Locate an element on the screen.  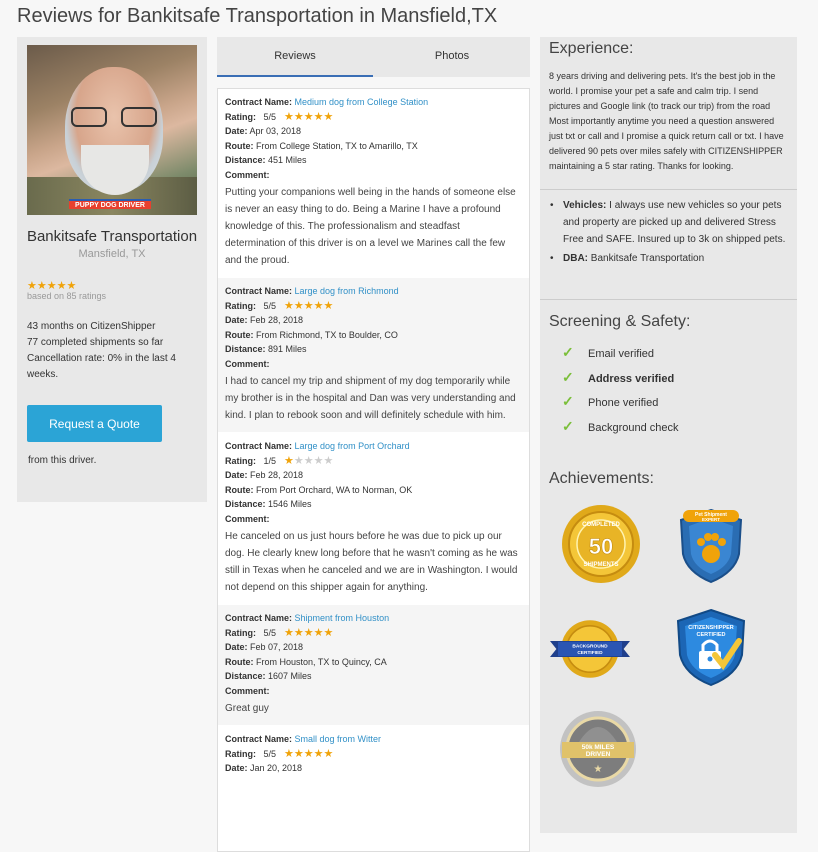
phone-verified: ✓ Phone verified is located at coordinates (610, 401).